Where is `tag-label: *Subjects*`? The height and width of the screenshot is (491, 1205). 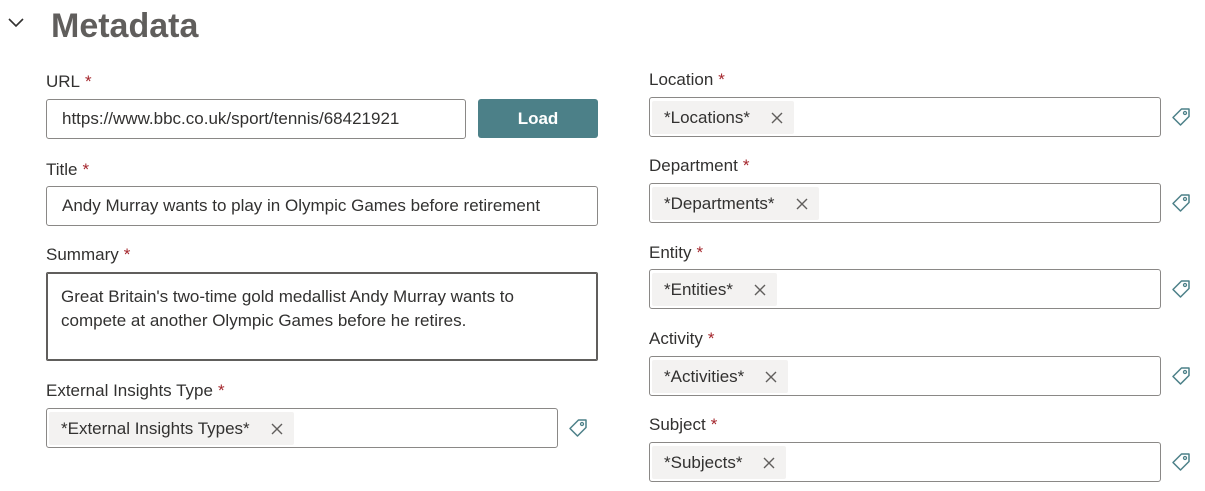 tag-label: *Subjects* is located at coordinates (703, 462).